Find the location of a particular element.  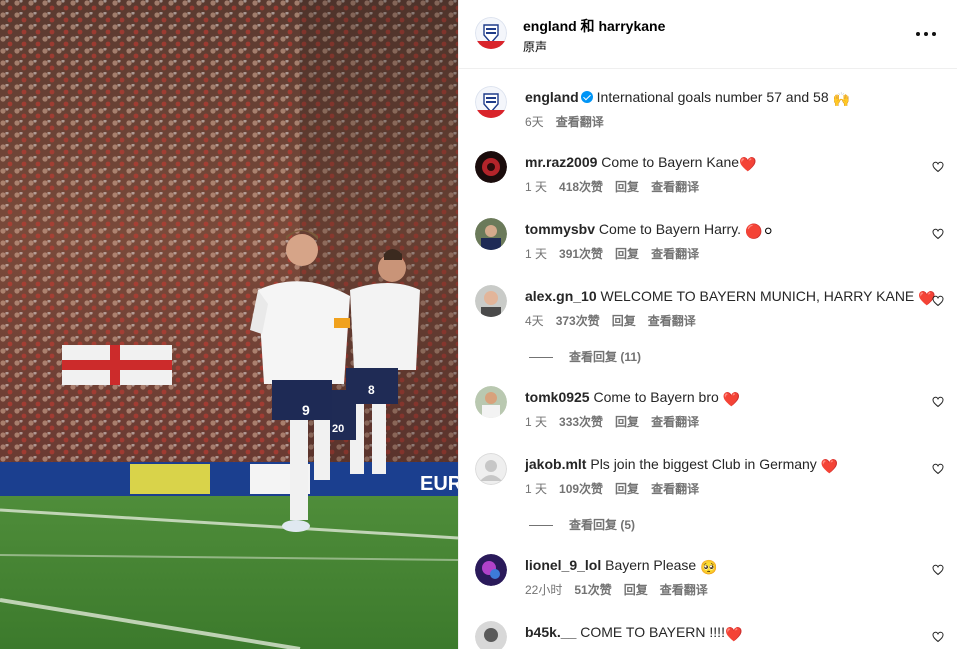

comment-username: tommysbv is located at coordinates (560, 229).